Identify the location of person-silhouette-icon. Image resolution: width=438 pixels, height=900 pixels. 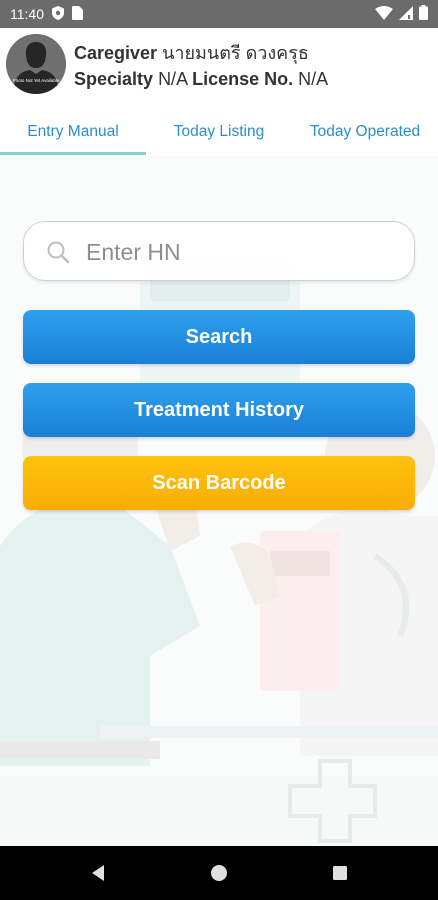
(36, 64).